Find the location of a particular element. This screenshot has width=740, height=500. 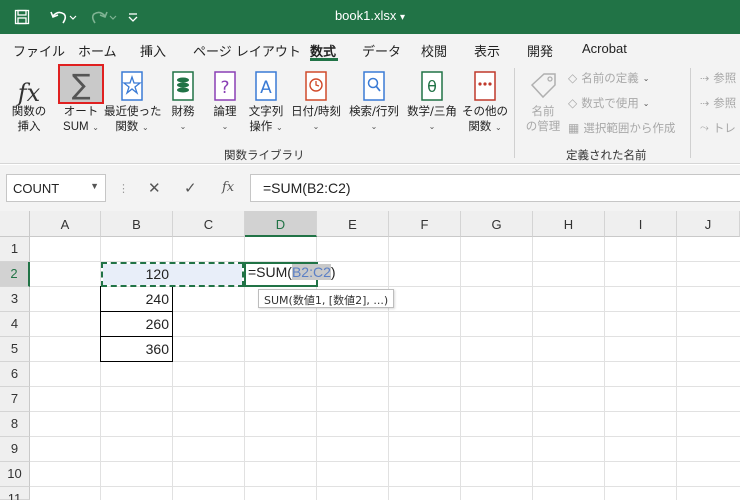

tab-developer: 開発 is located at coordinates (540, 50).